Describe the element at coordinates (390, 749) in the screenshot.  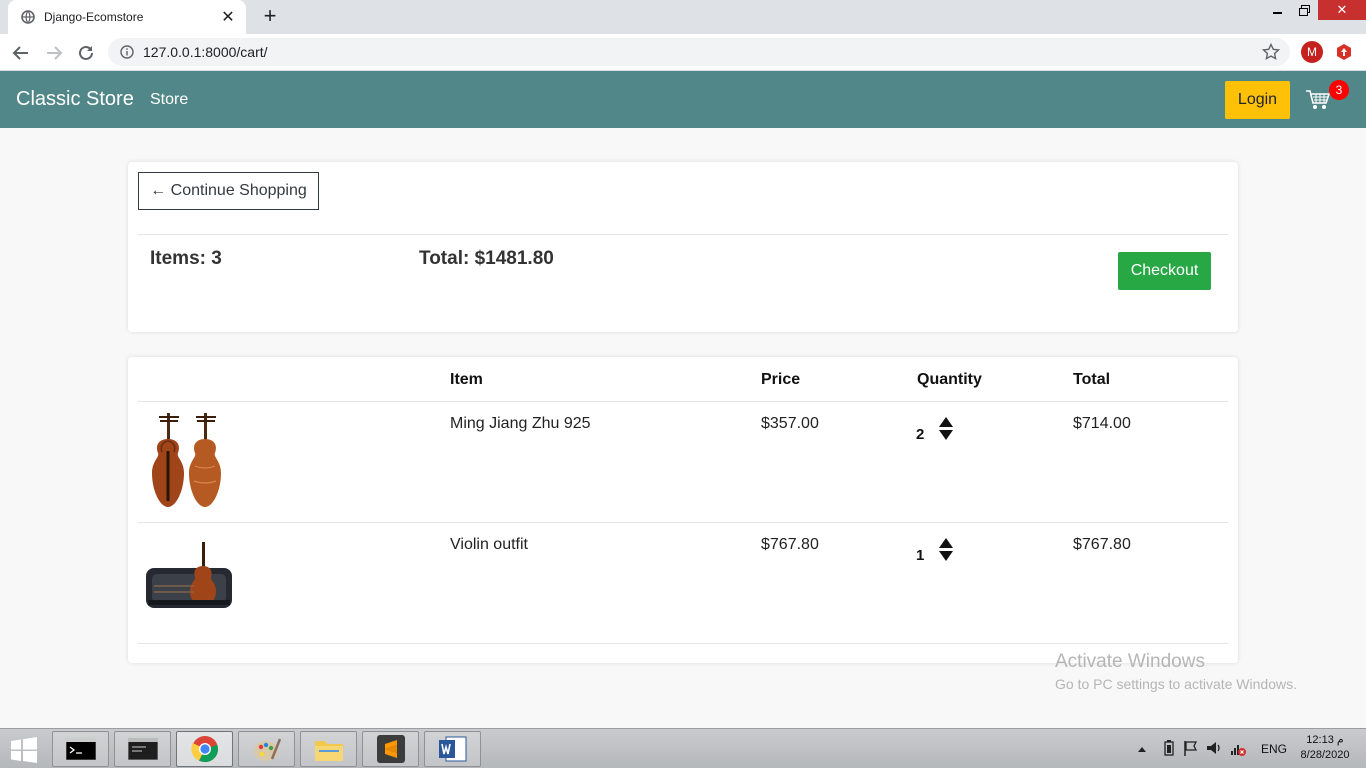
I see `sublime-icon` at that location.